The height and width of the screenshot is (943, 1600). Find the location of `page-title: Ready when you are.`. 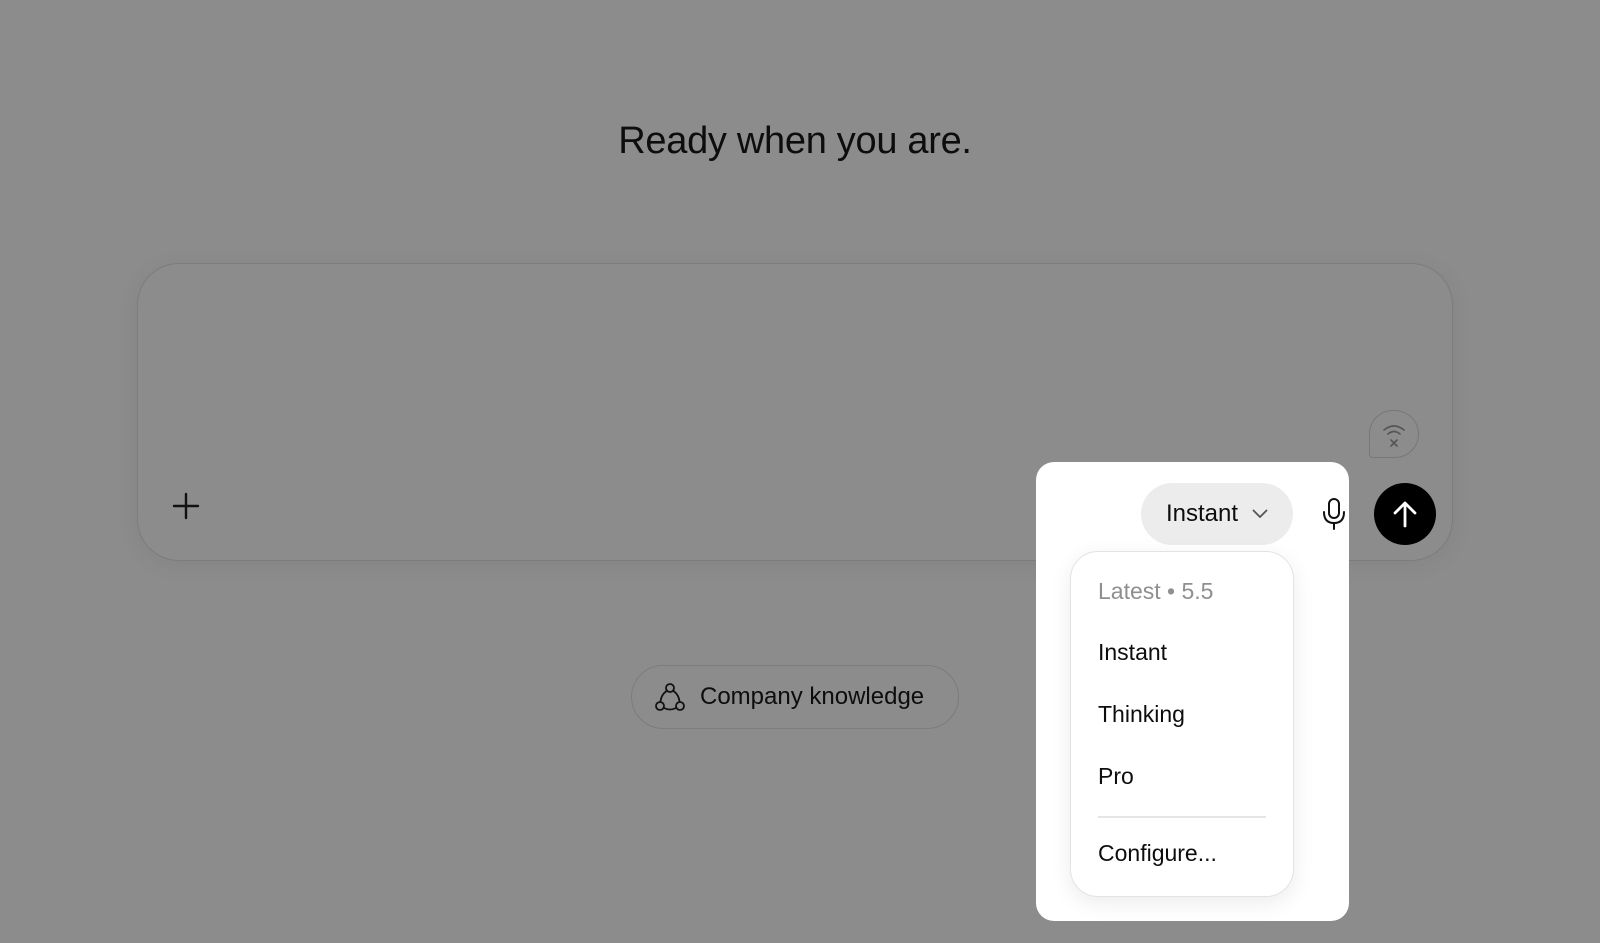

page-title: Ready when you are. is located at coordinates (795, 141).